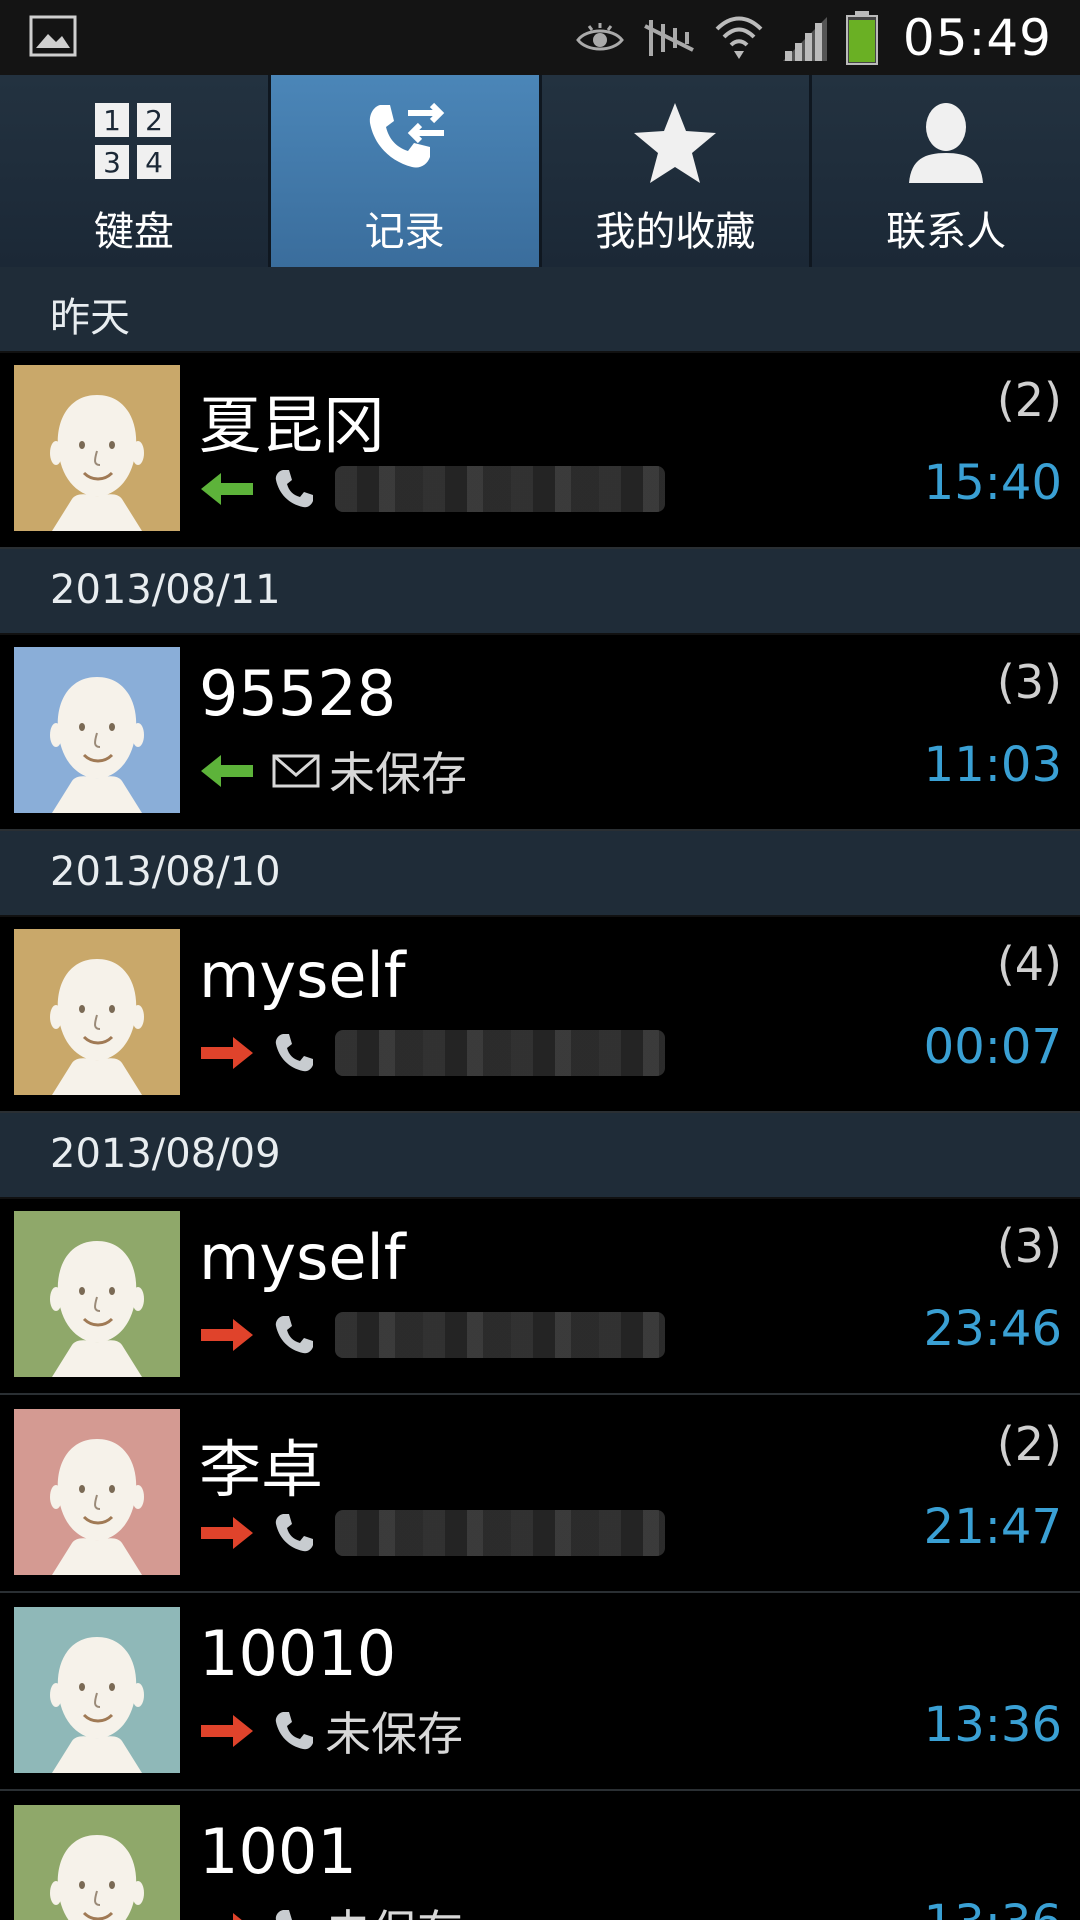  I want to click on call-time: 23:46, so click(992, 1329).